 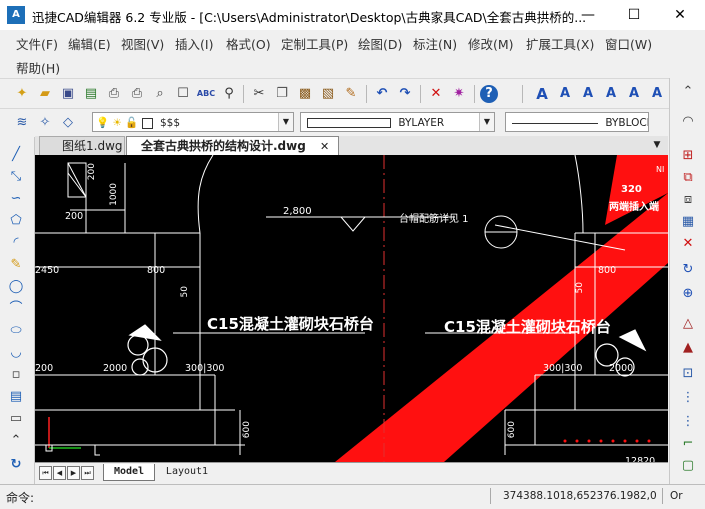 I want to click on tab-close-icon: ✕, so click(x=324, y=146).